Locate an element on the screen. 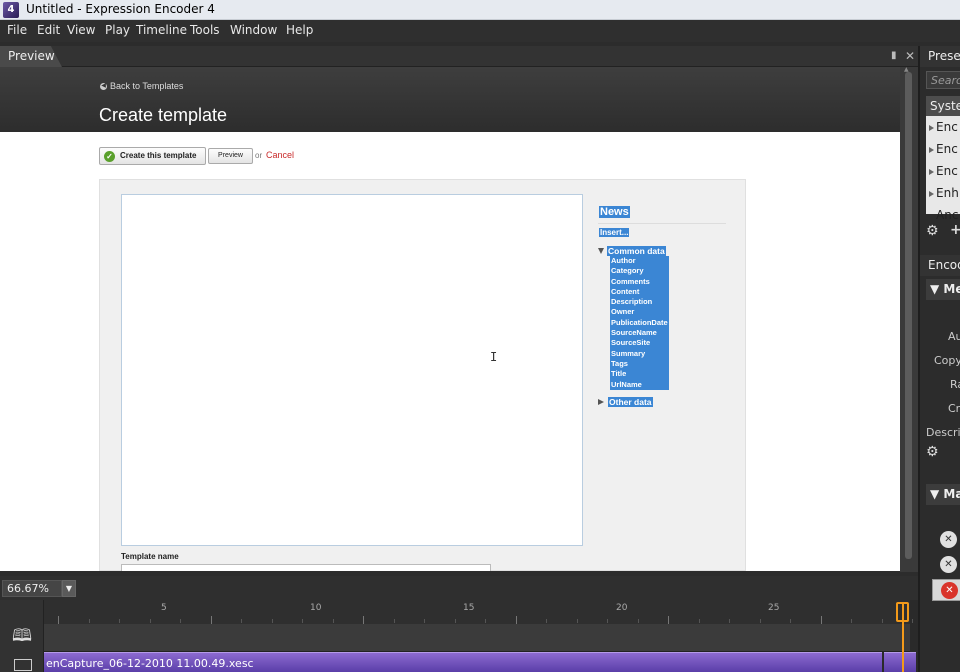 Image resolution: width=960 pixels, height=672 pixels. zoom-bar: 66.67% ▼ is located at coordinates (459, 588).